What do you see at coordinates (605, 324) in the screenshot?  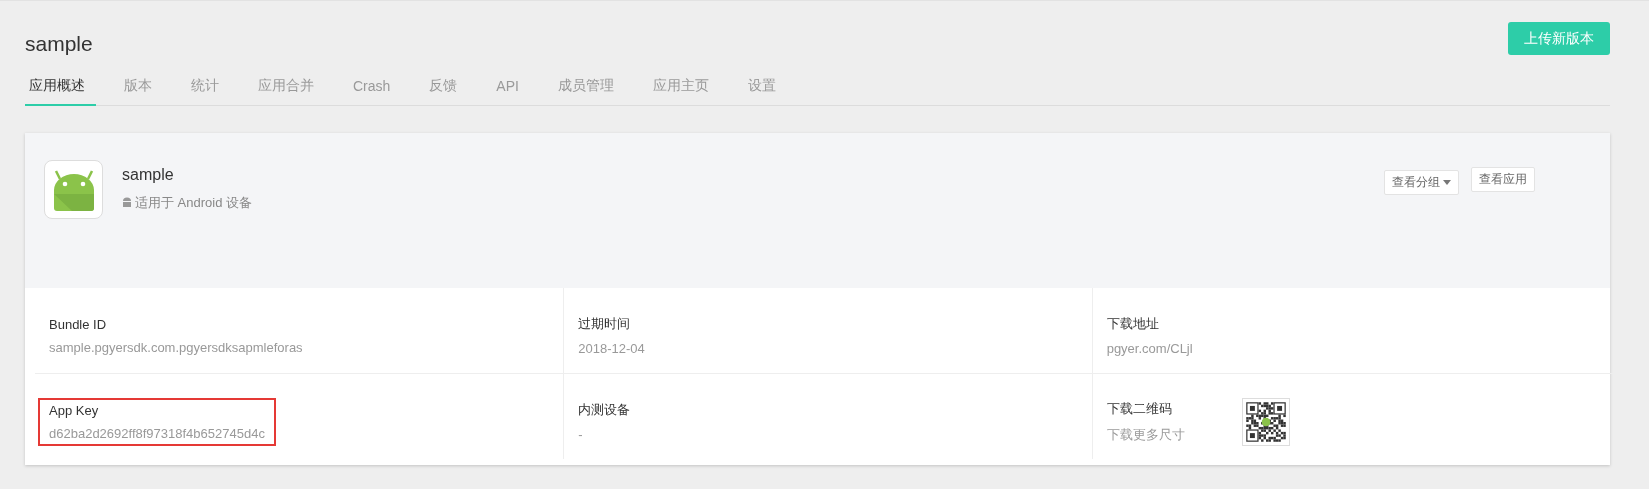 I see `field-label: 过期时间` at bounding box center [605, 324].